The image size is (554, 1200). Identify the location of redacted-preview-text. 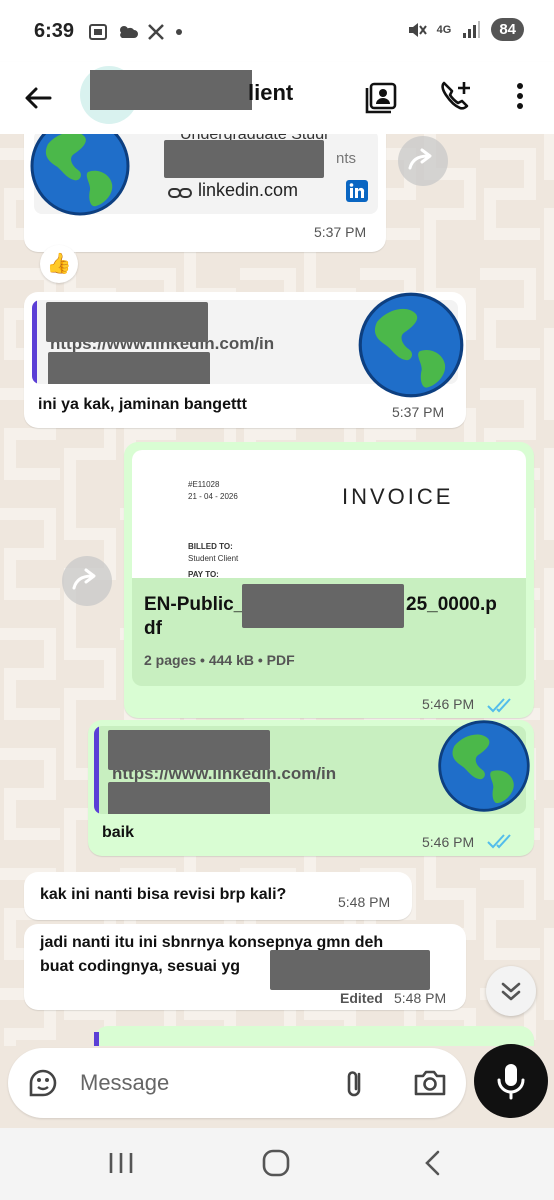
(244, 159).